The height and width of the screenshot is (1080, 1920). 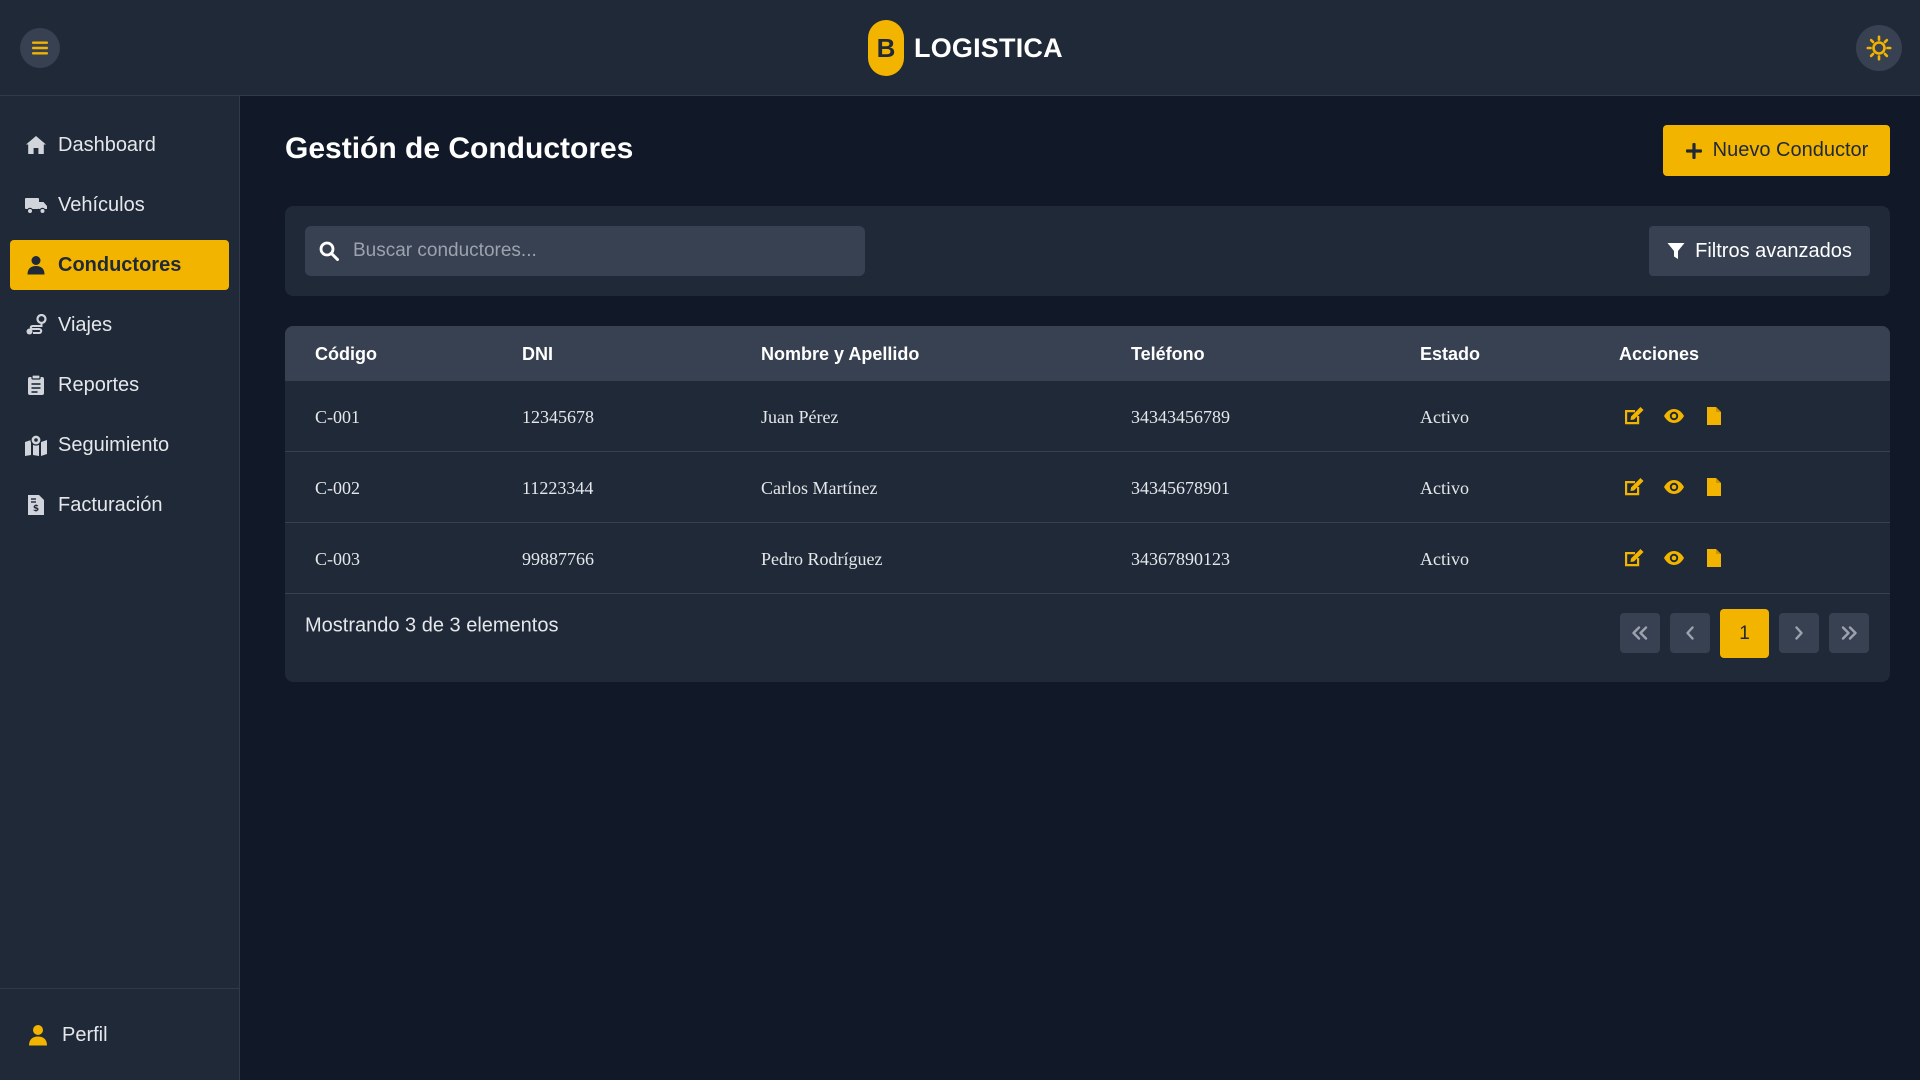 I want to click on previous-page-button, so click(x=1690, y=633).